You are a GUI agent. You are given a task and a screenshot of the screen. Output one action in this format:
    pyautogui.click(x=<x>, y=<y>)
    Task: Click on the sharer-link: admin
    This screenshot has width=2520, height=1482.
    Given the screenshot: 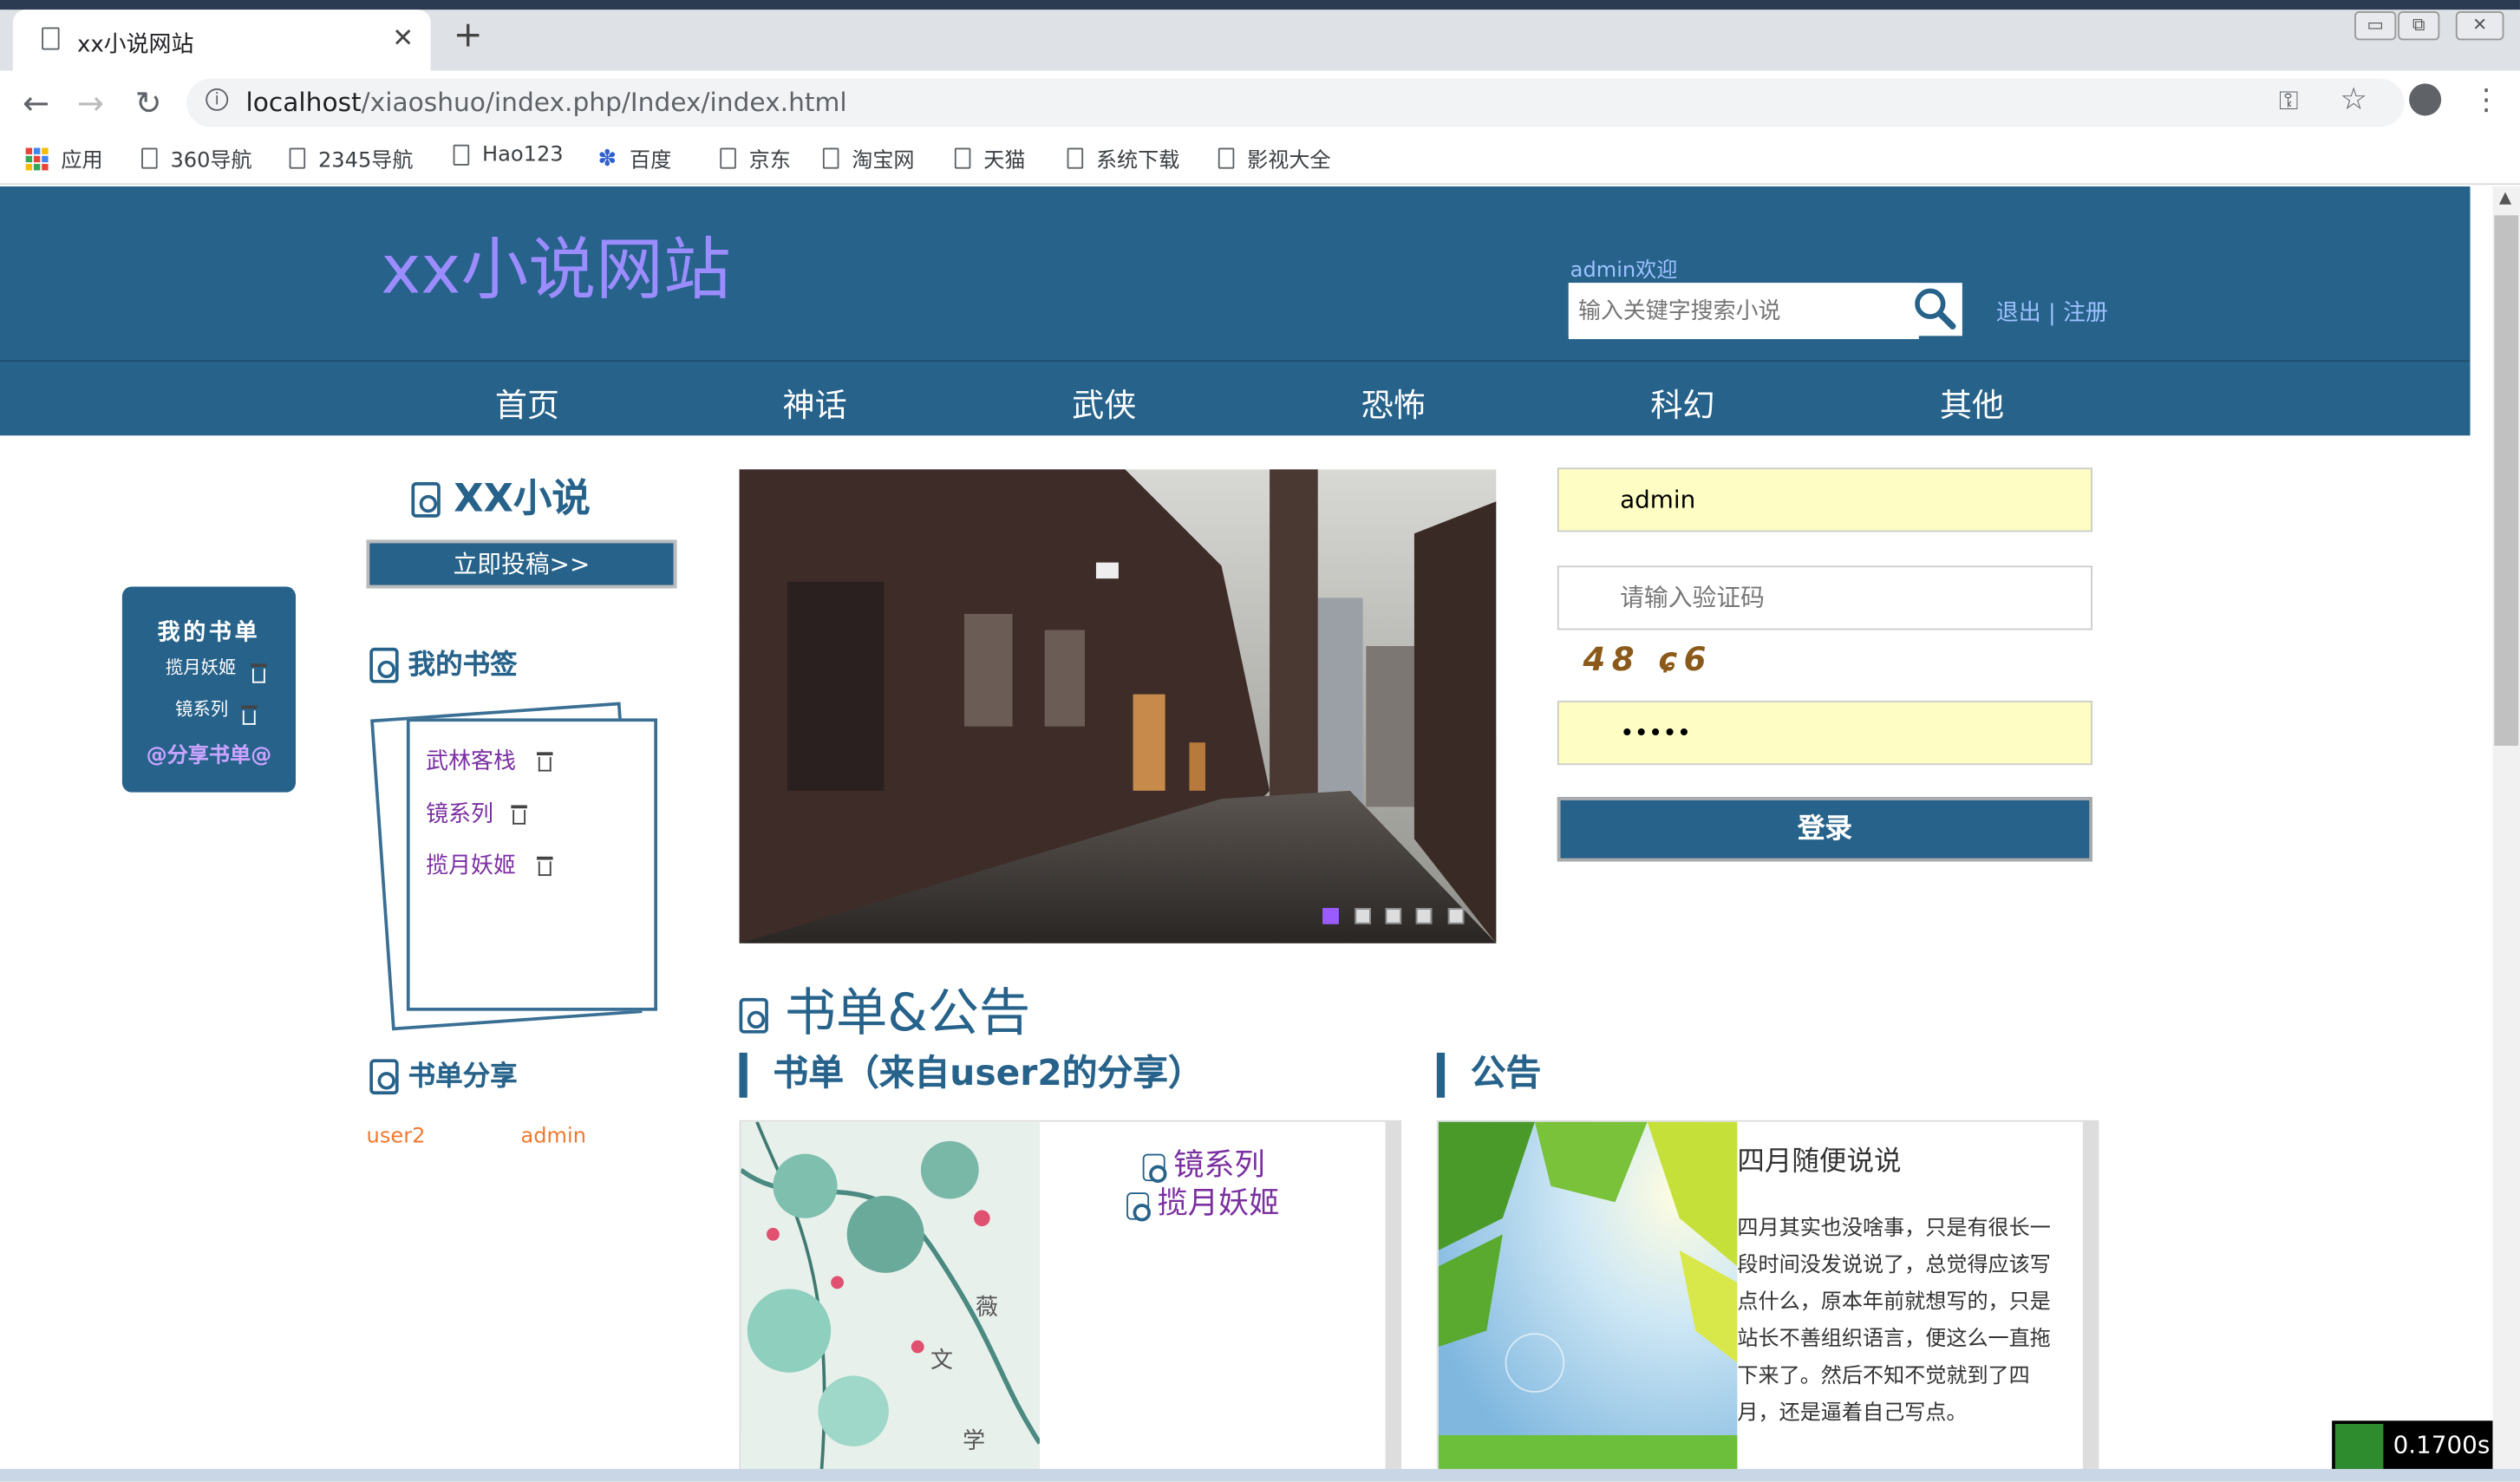 What is the action you would take?
    pyautogui.click(x=552, y=1137)
    